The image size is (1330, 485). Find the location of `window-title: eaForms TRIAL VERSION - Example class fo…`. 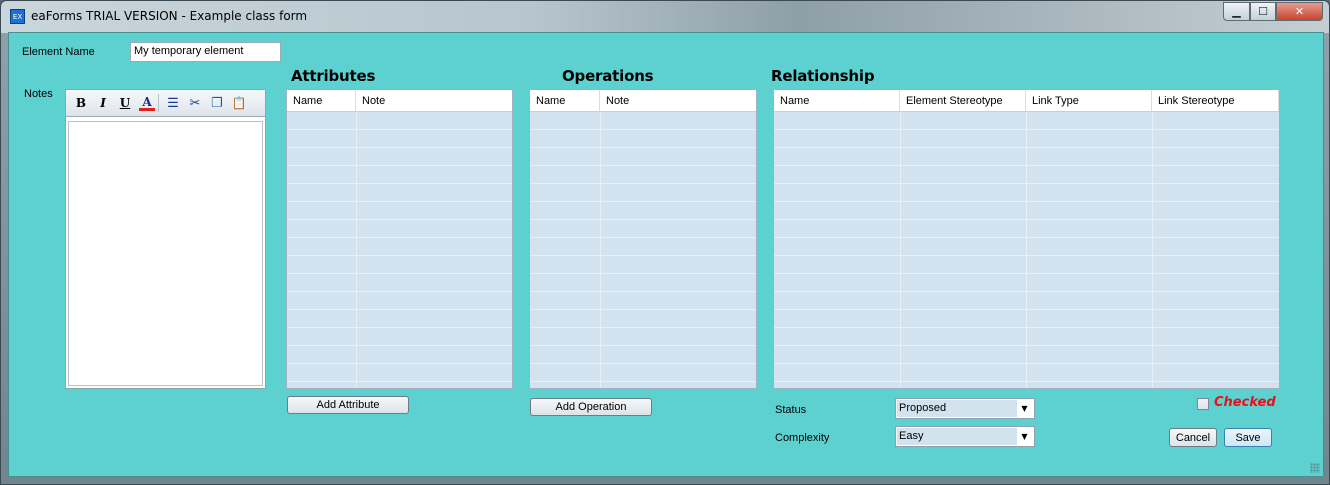

window-title: eaForms TRIAL VERSION - Example class fo… is located at coordinates (169, 16).